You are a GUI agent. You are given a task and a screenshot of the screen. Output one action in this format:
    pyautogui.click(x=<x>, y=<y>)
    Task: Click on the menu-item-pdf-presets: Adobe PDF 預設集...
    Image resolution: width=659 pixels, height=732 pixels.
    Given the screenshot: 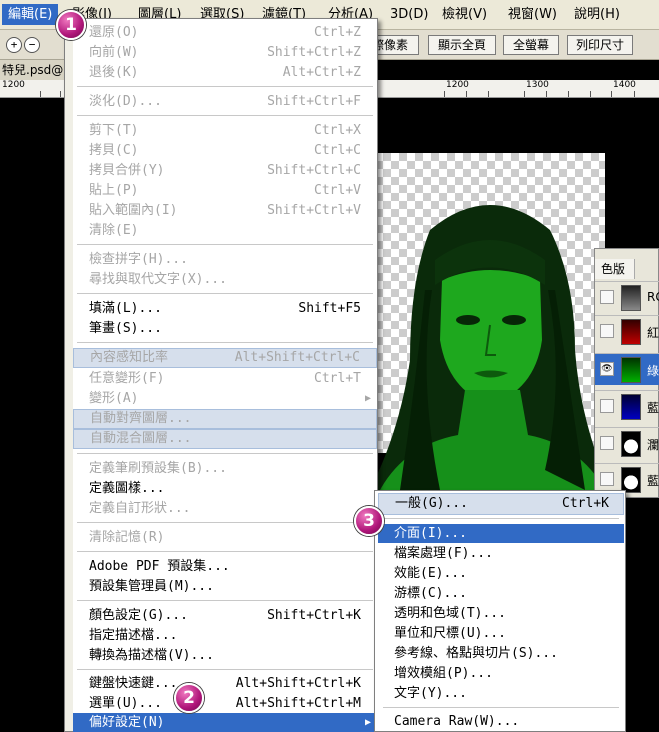 What is the action you would take?
    pyautogui.click(x=225, y=566)
    